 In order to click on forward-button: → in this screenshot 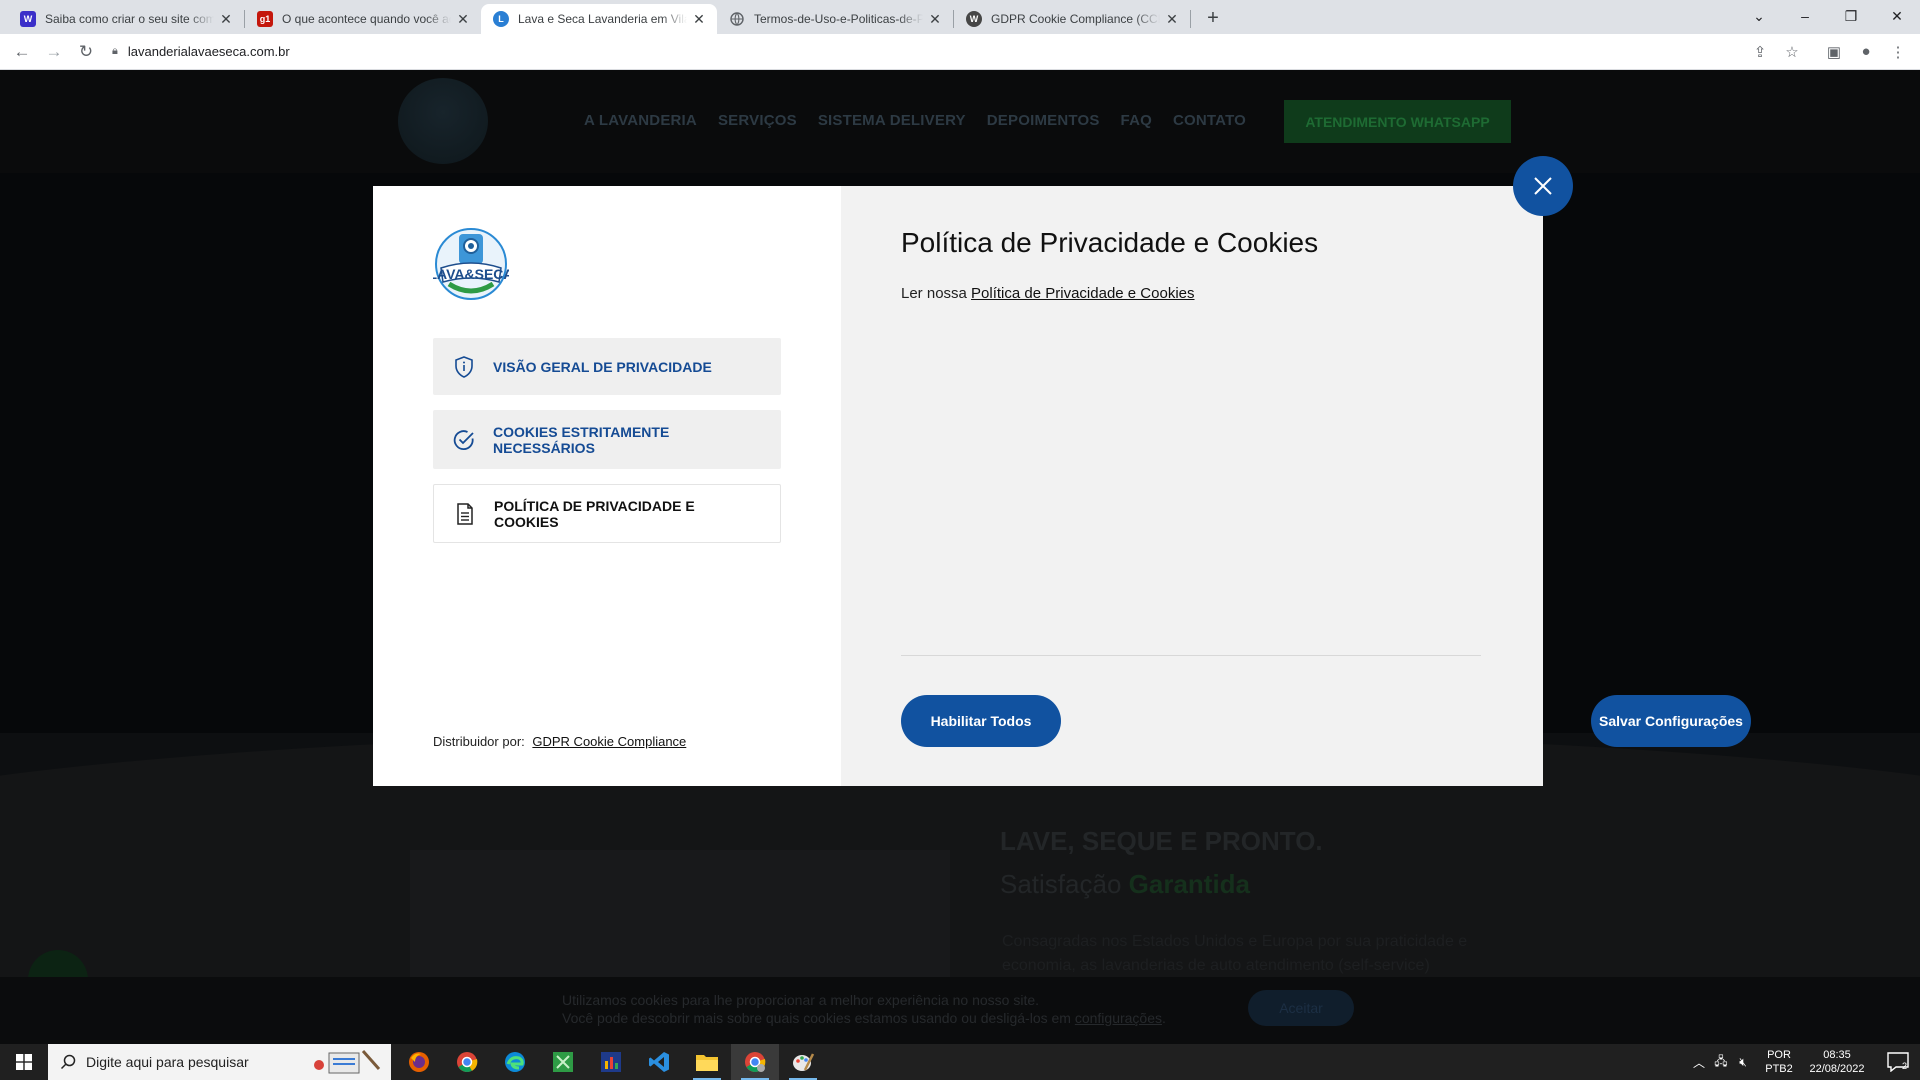, I will do `click(54, 52)`.